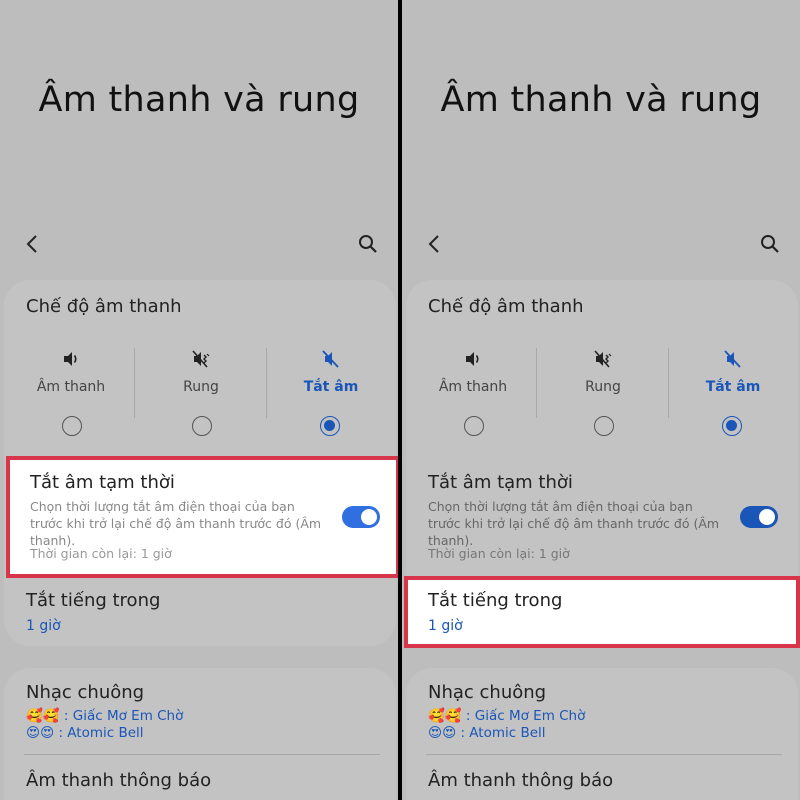 The width and height of the screenshot is (800, 800). I want to click on mute-for-row-highlighted: Tắt tiếng trong 1 giờ, so click(602, 612).